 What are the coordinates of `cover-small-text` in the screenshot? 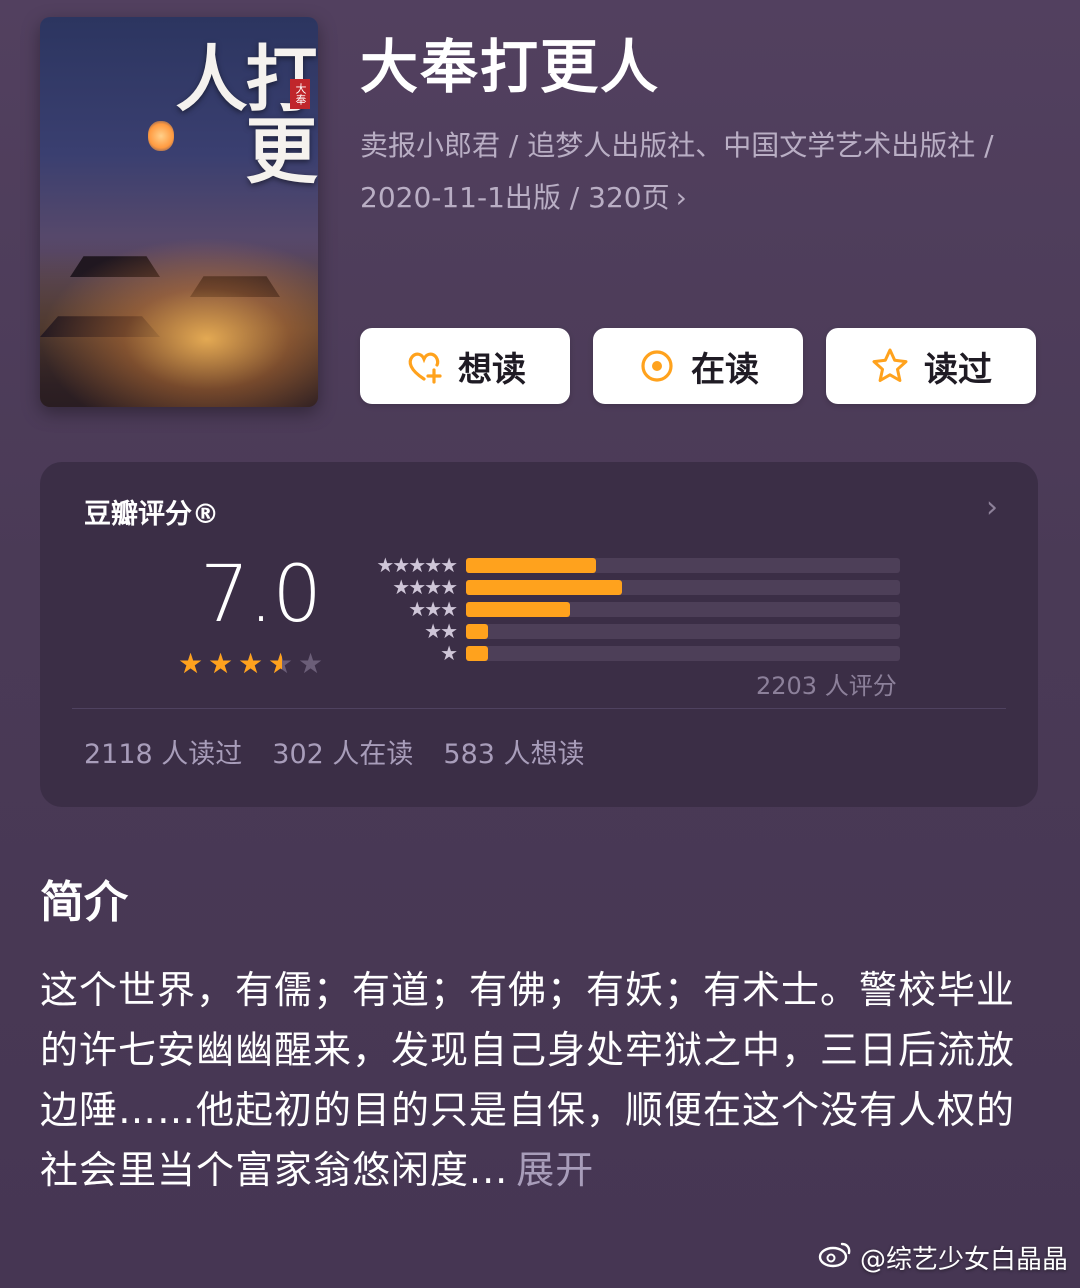 It's located at (98, 107).